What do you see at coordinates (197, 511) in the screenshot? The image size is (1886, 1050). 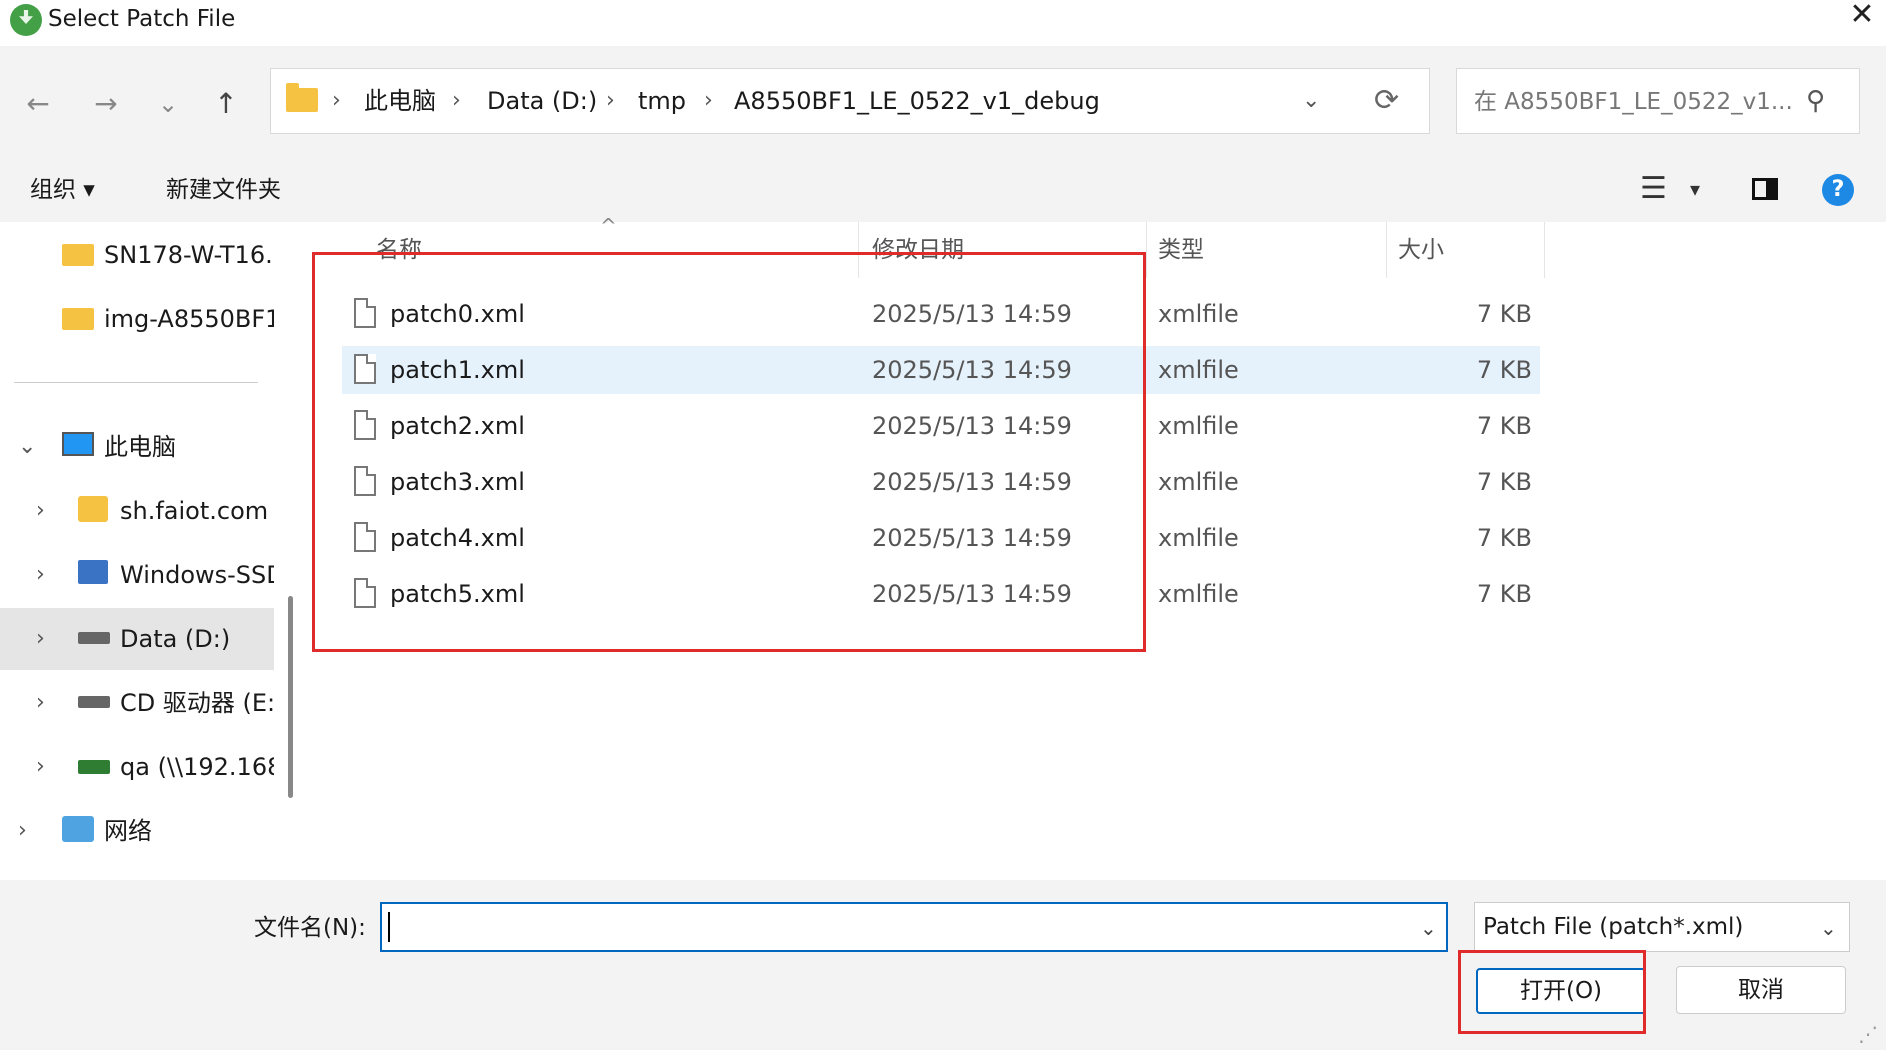 I see `sidebar-item-sh-faiot: sh.faiot.com` at bounding box center [197, 511].